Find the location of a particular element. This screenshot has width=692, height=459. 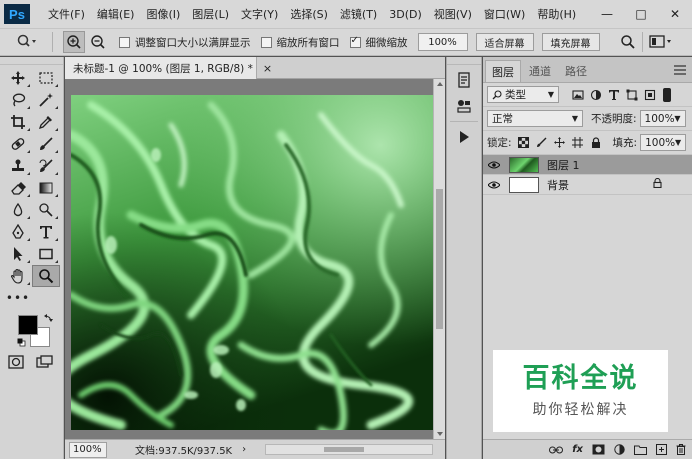

menu-layer: 图层(L) is located at coordinates (210, 14).